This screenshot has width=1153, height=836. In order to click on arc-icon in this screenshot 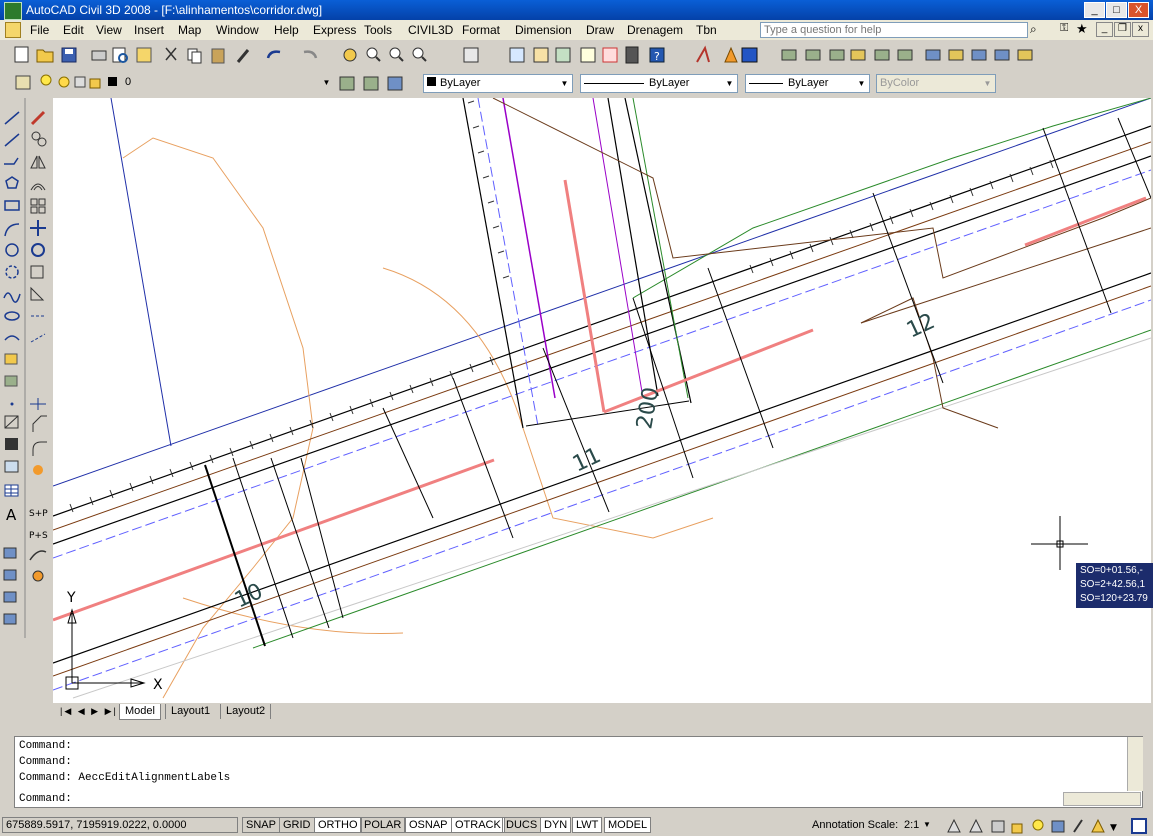, I will do `click(12, 230)`.